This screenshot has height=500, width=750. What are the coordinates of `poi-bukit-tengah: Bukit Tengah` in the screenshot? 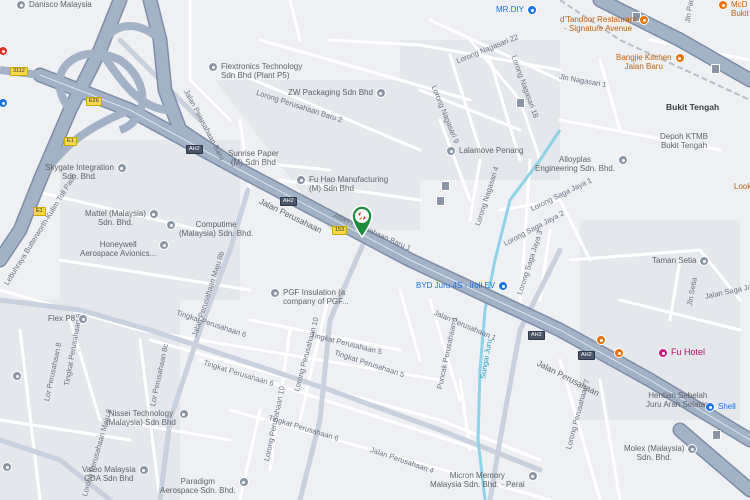 It's located at (692, 107).